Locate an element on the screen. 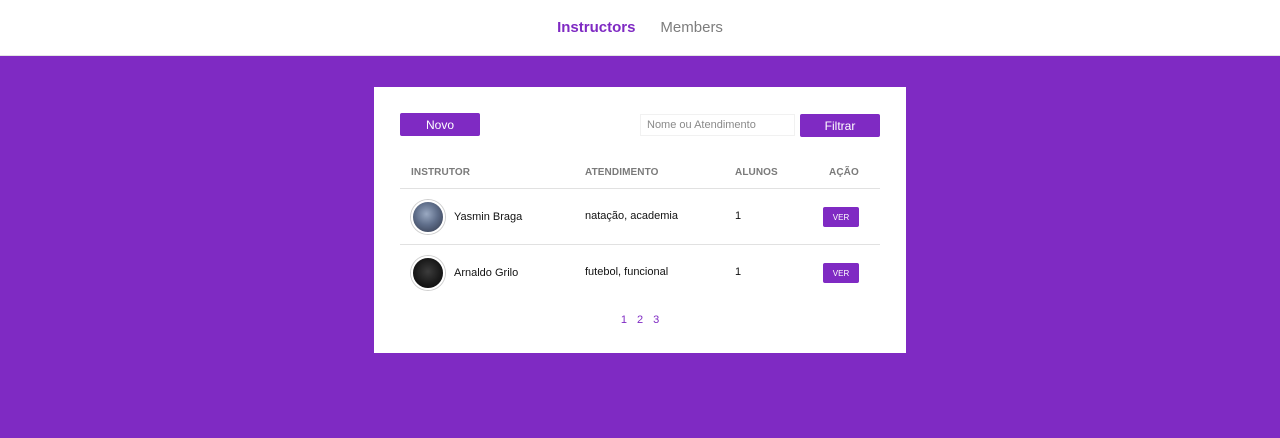 This screenshot has height=438, width=1280. pagination: 1 2 3 is located at coordinates (640, 320).